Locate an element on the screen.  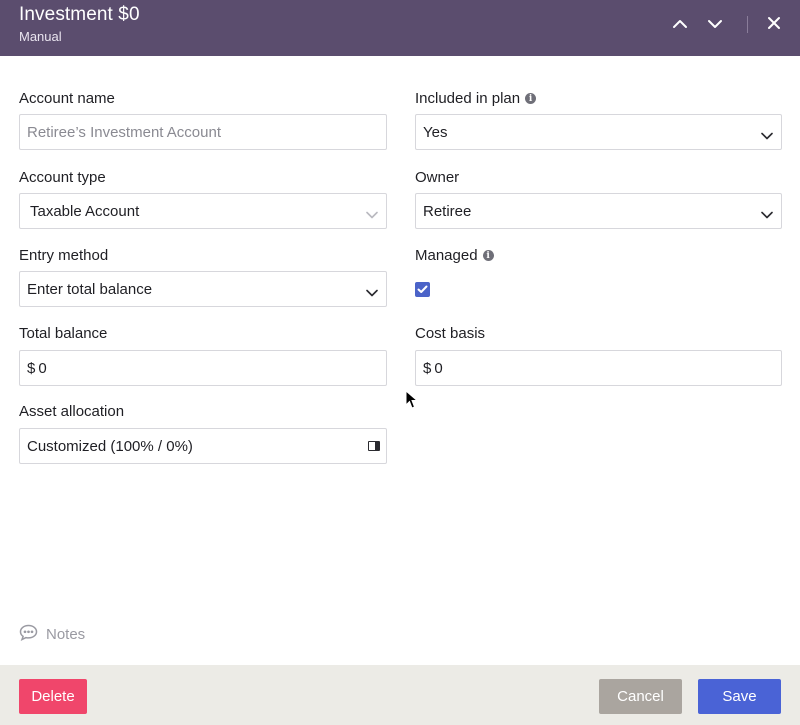
included-in-plan-select: Yes is located at coordinates (598, 132).